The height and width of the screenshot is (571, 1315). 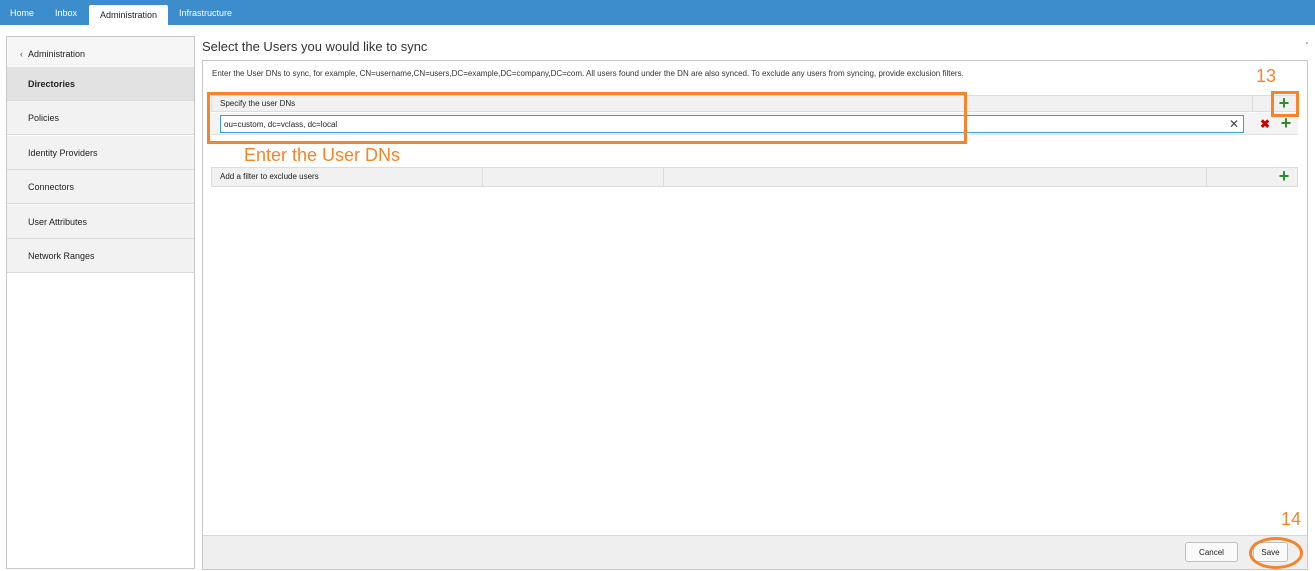 I want to click on sidebar-item-identity-providers: Identity Providers, so click(x=100, y=153).